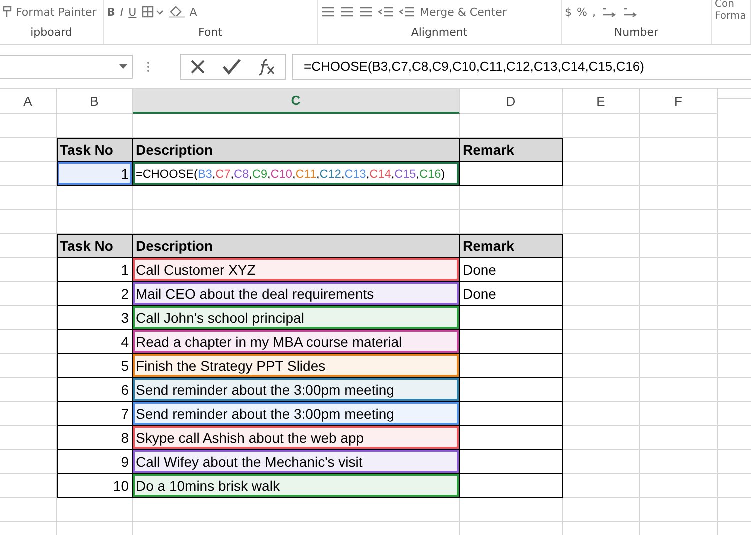 The width and height of the screenshot is (751, 535). I want to click on task-number-cell: 1, so click(95, 174).